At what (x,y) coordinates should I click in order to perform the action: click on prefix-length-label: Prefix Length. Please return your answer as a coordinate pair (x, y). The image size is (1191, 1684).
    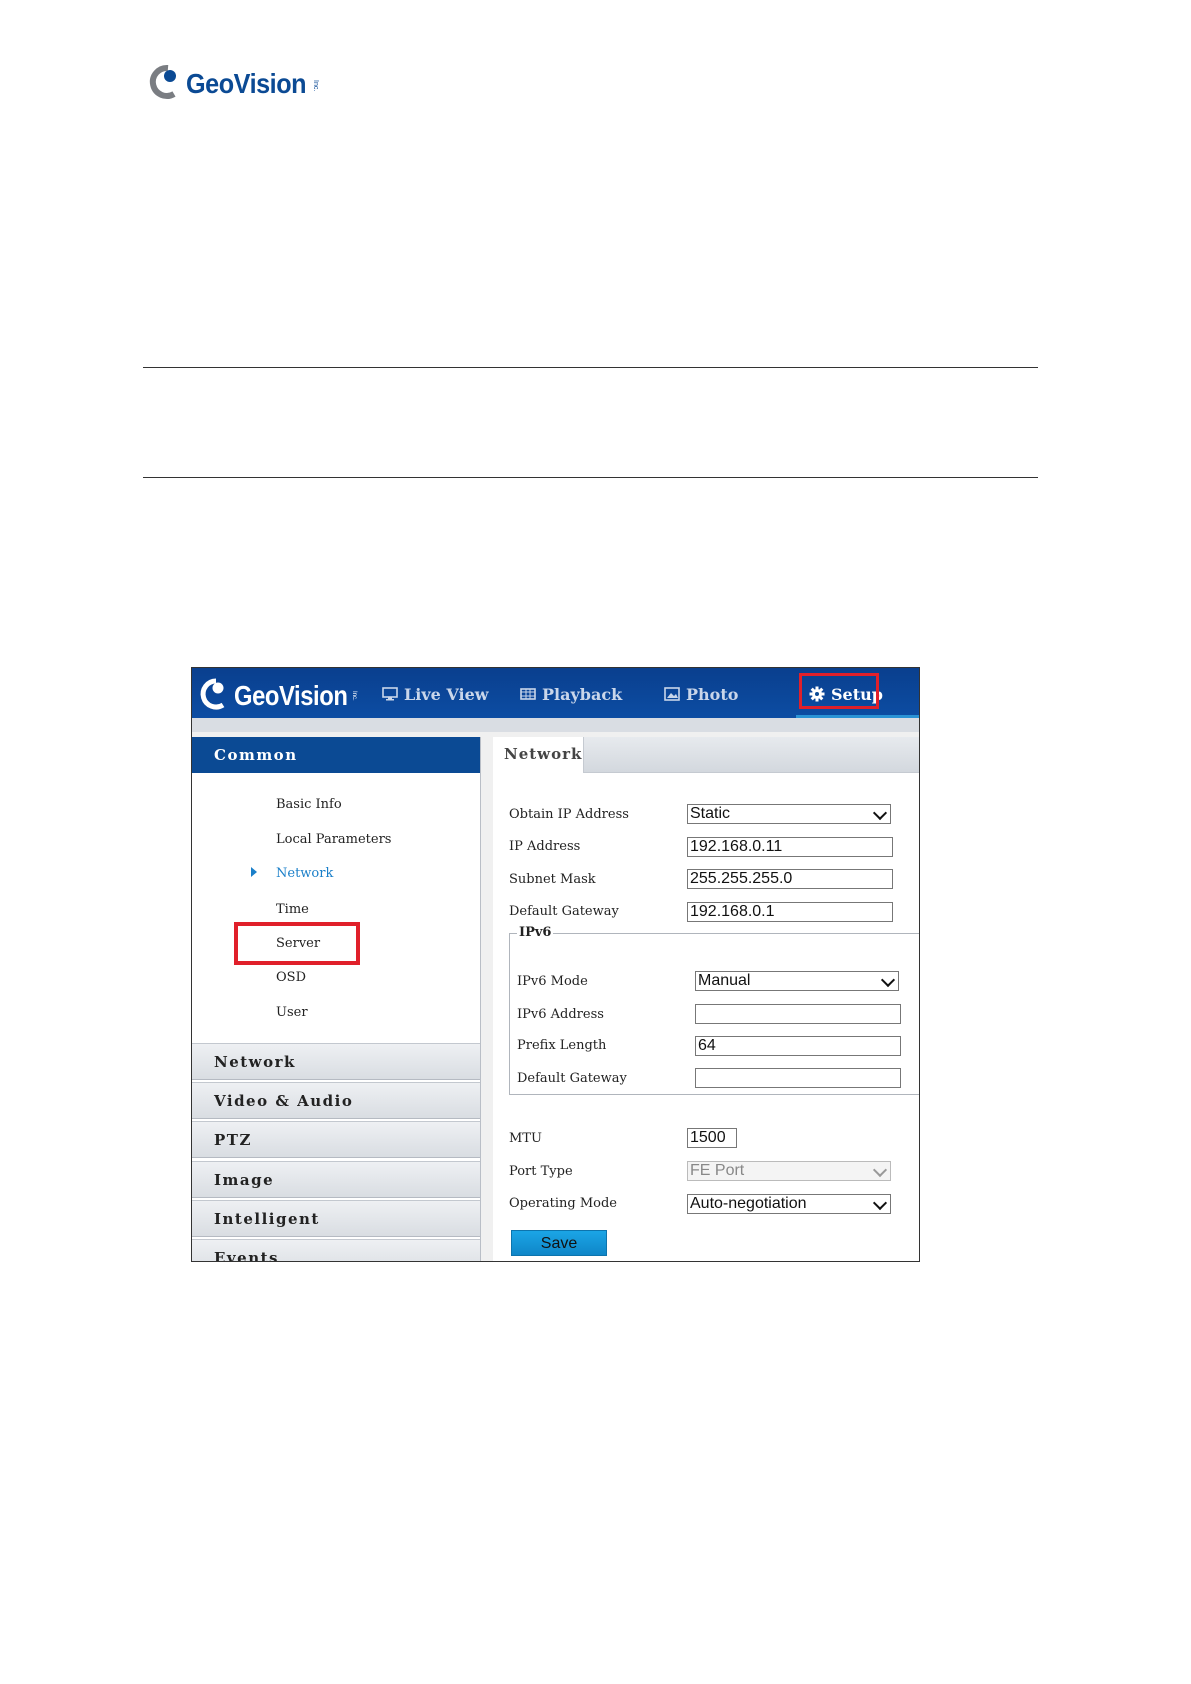
    Looking at the image, I should click on (562, 1045).